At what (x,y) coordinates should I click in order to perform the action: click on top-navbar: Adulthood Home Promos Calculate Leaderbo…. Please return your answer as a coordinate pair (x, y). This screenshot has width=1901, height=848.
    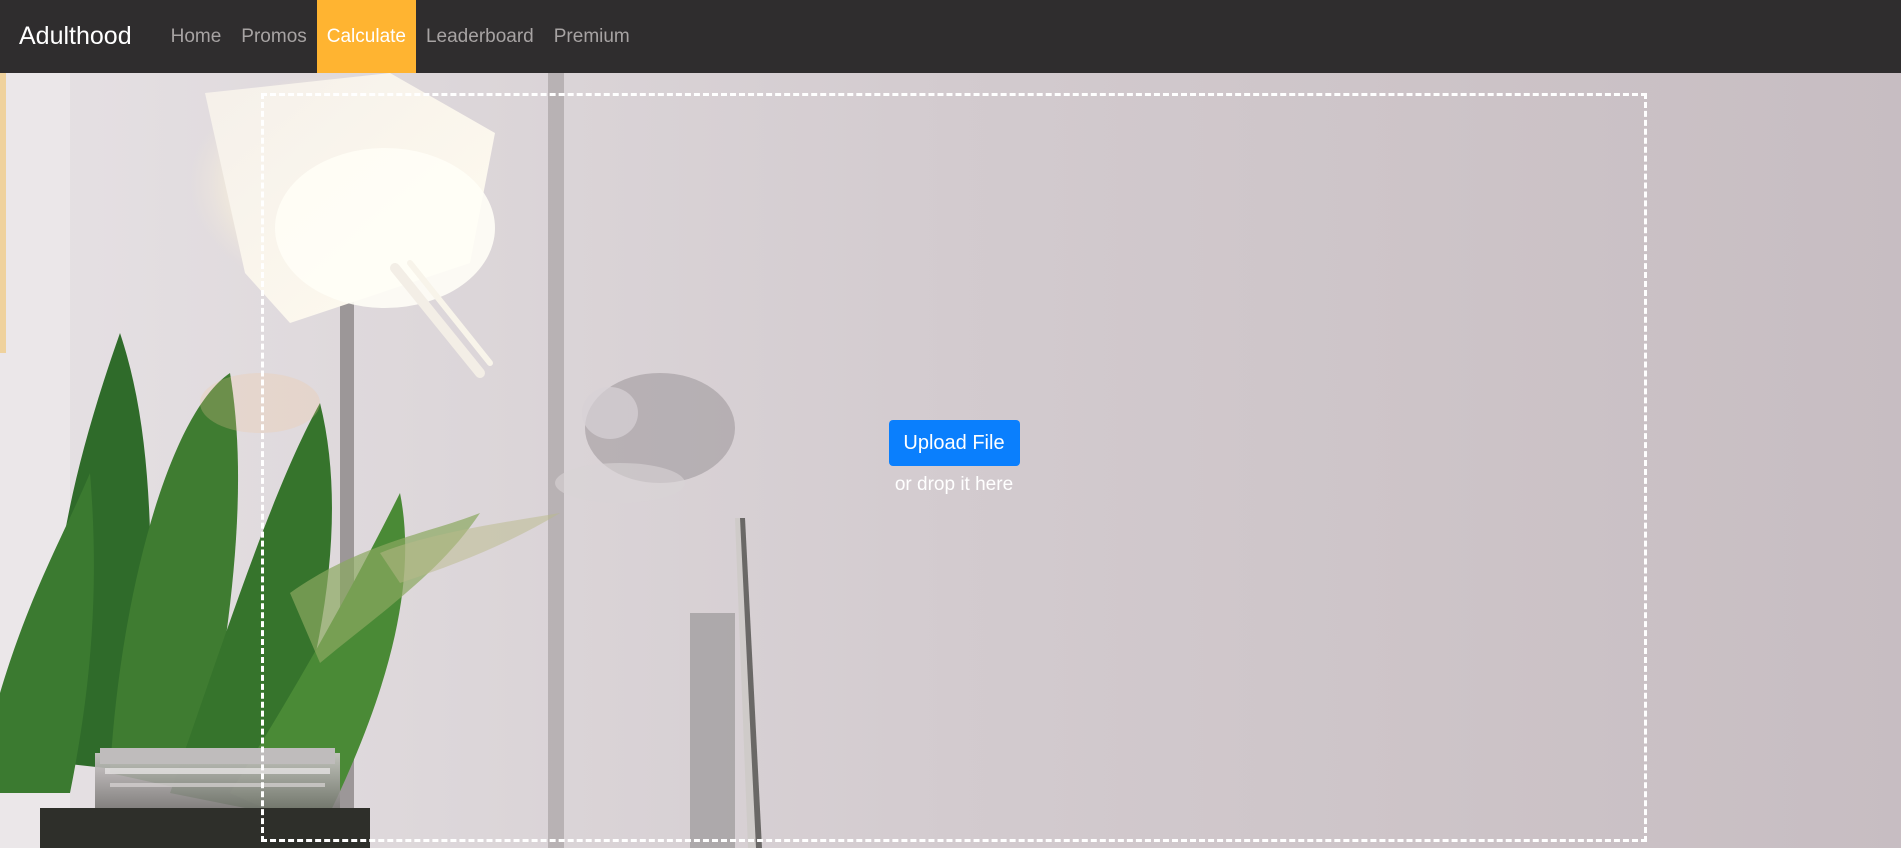
    Looking at the image, I should click on (950, 36).